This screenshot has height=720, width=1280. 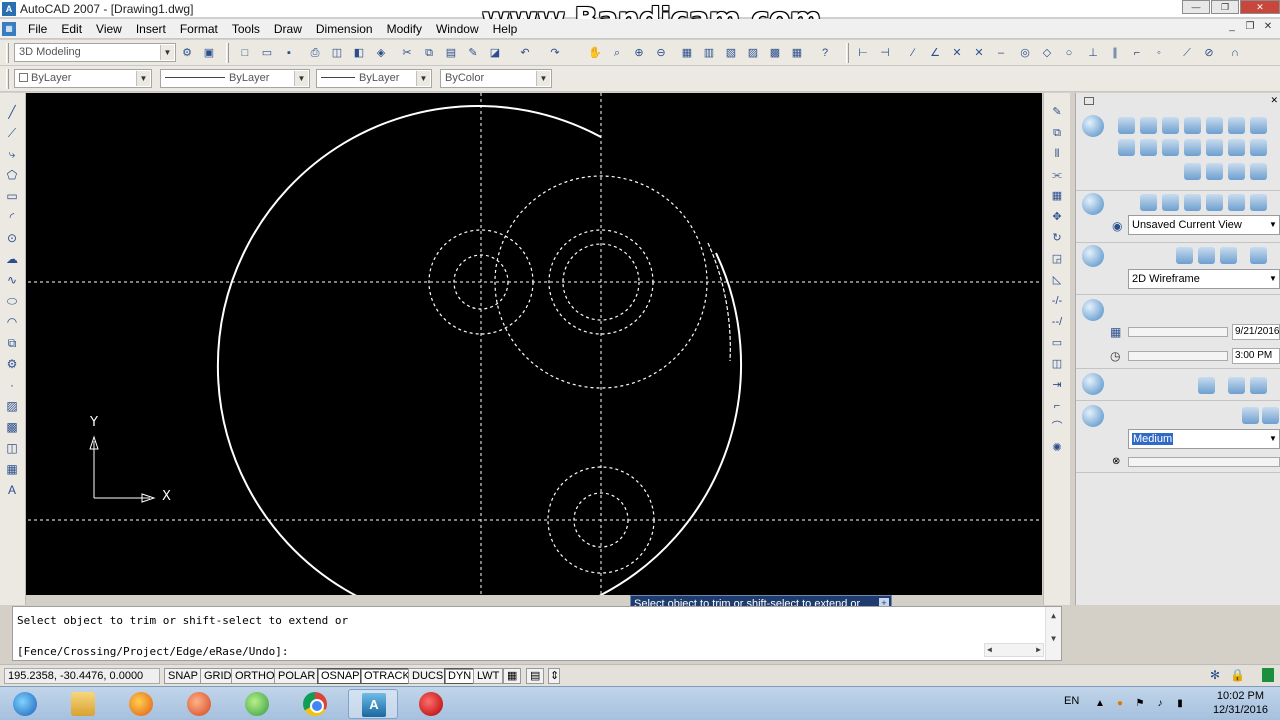 What do you see at coordinates (12, 427) in the screenshot?
I see `gradient-icon: ▩` at bounding box center [12, 427].